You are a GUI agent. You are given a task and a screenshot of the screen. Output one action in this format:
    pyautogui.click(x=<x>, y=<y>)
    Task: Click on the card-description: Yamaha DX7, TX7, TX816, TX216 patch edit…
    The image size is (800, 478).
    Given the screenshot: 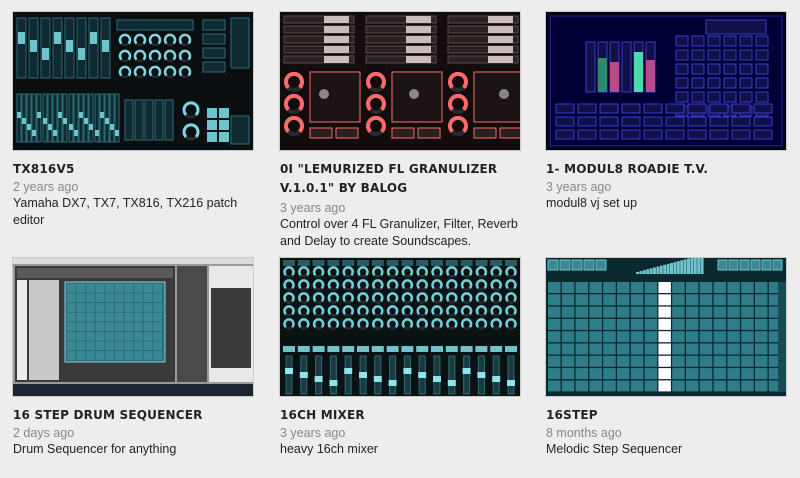 What is the action you would take?
    pyautogui.click(x=125, y=211)
    